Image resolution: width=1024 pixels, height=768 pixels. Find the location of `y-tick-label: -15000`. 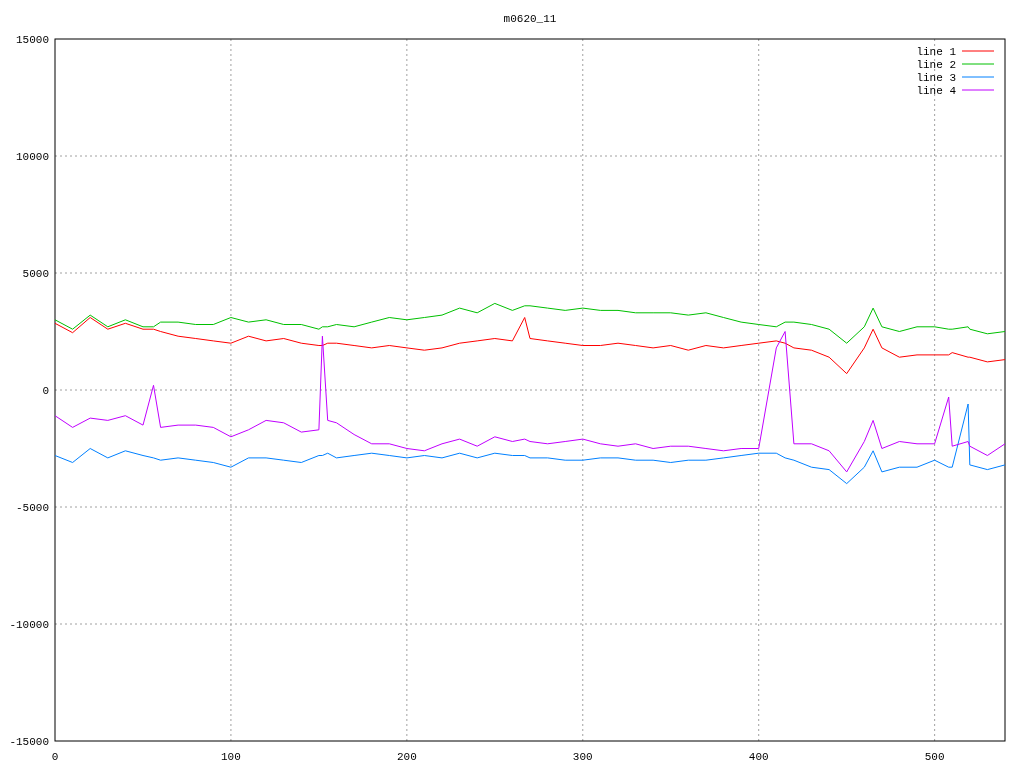

y-tick-label: -15000 is located at coordinates (29, 742).